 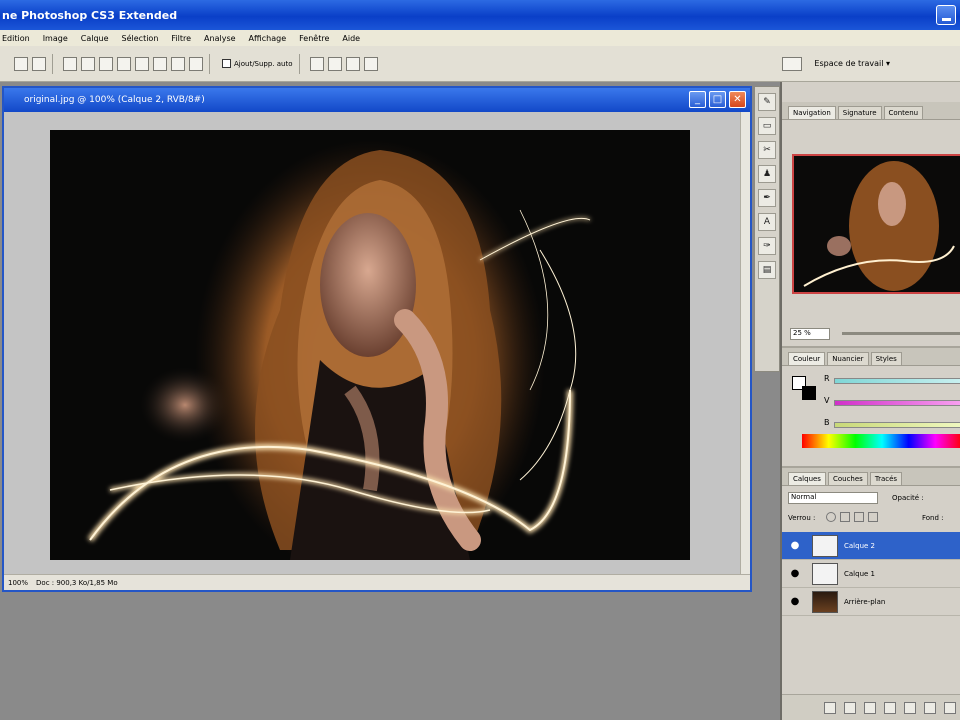 I want to click on layer-name: Arrière-plan, so click(x=865, y=601).